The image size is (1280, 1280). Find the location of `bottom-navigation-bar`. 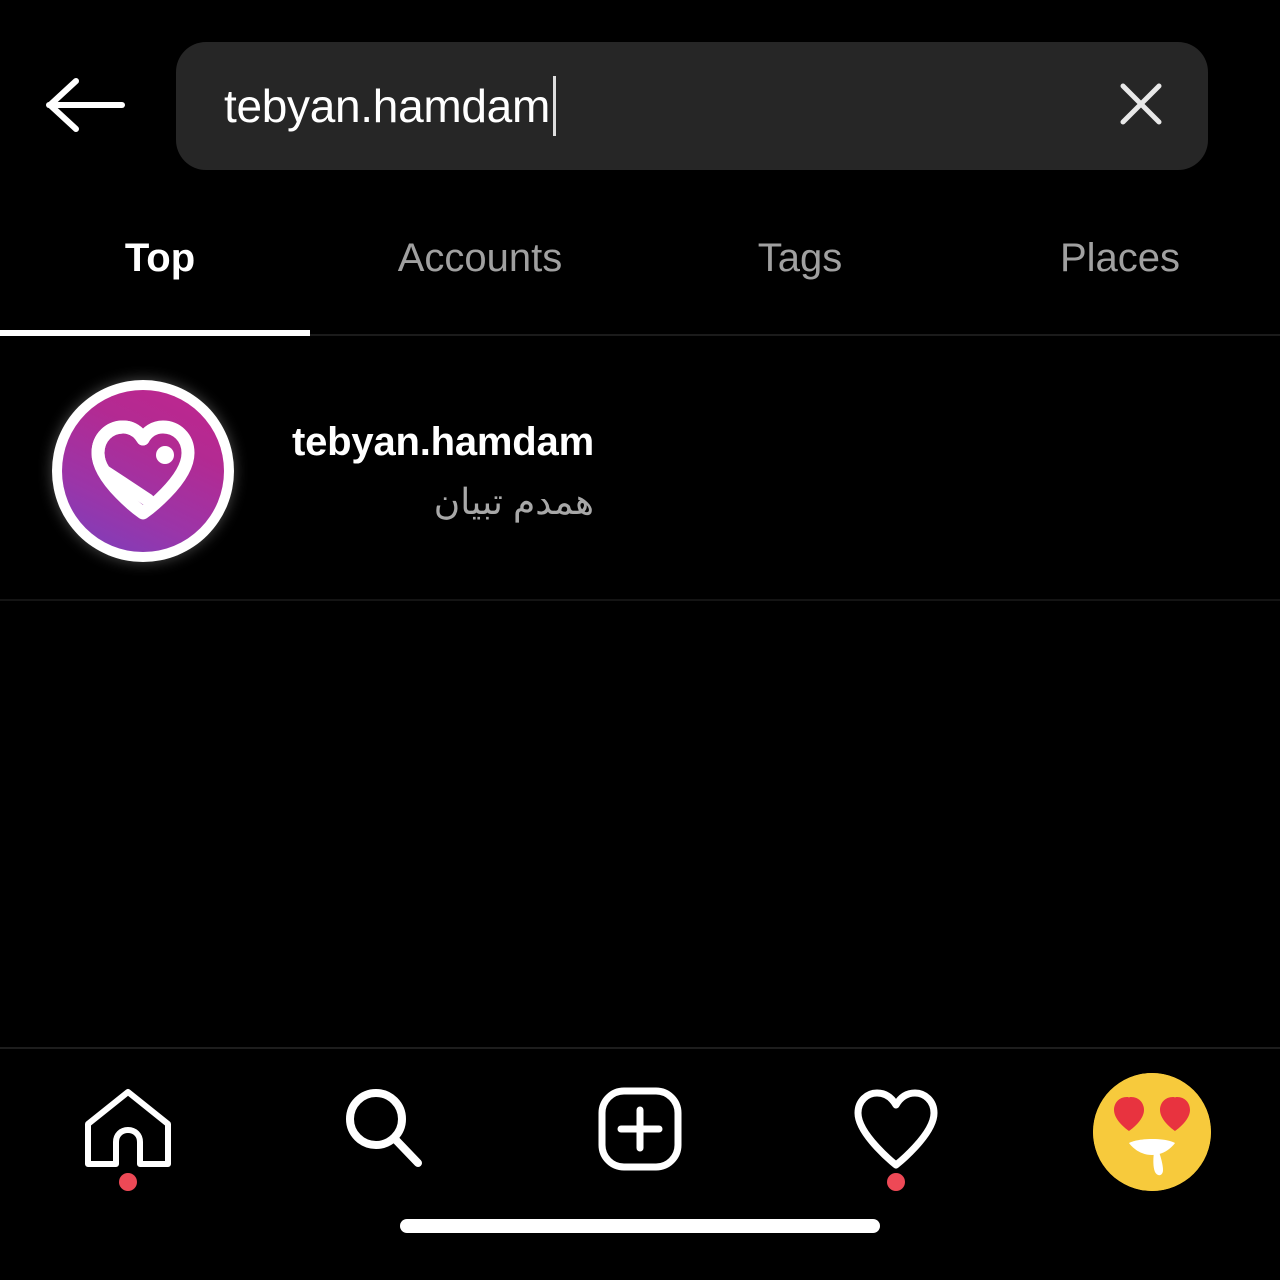

bottom-navigation-bar is located at coordinates (640, 1131).